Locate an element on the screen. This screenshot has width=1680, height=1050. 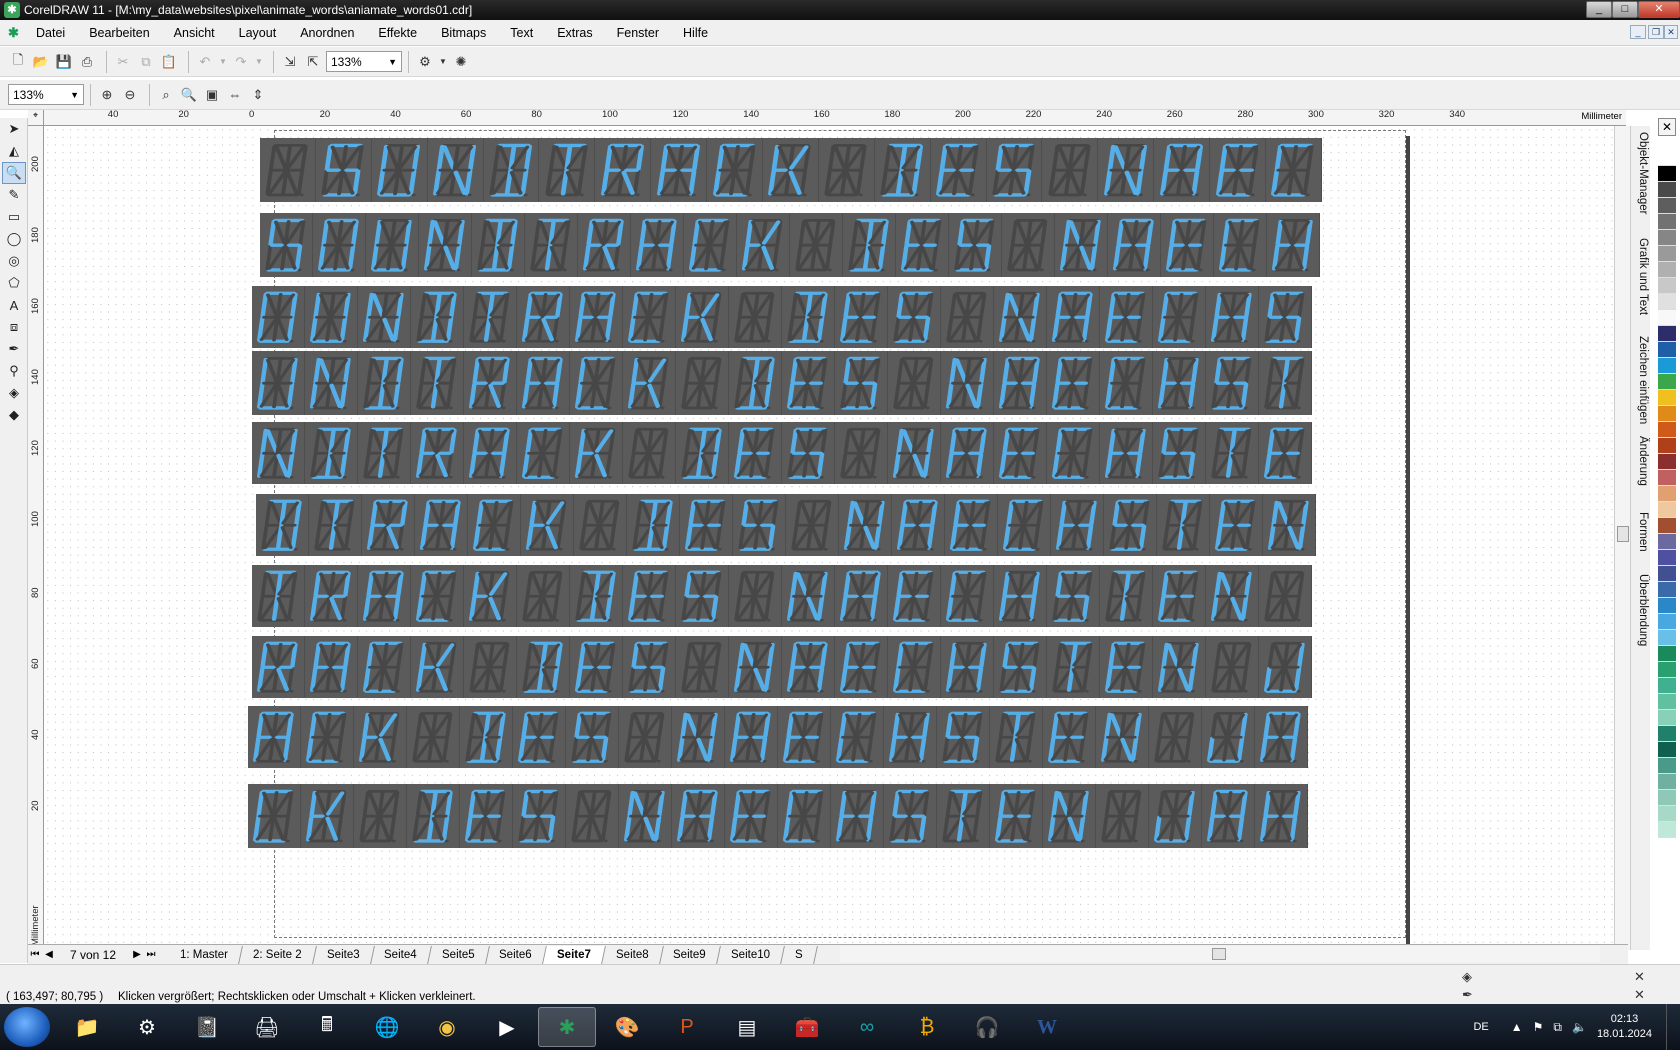
page-tab: Seite8 is located at coordinates (632, 954).